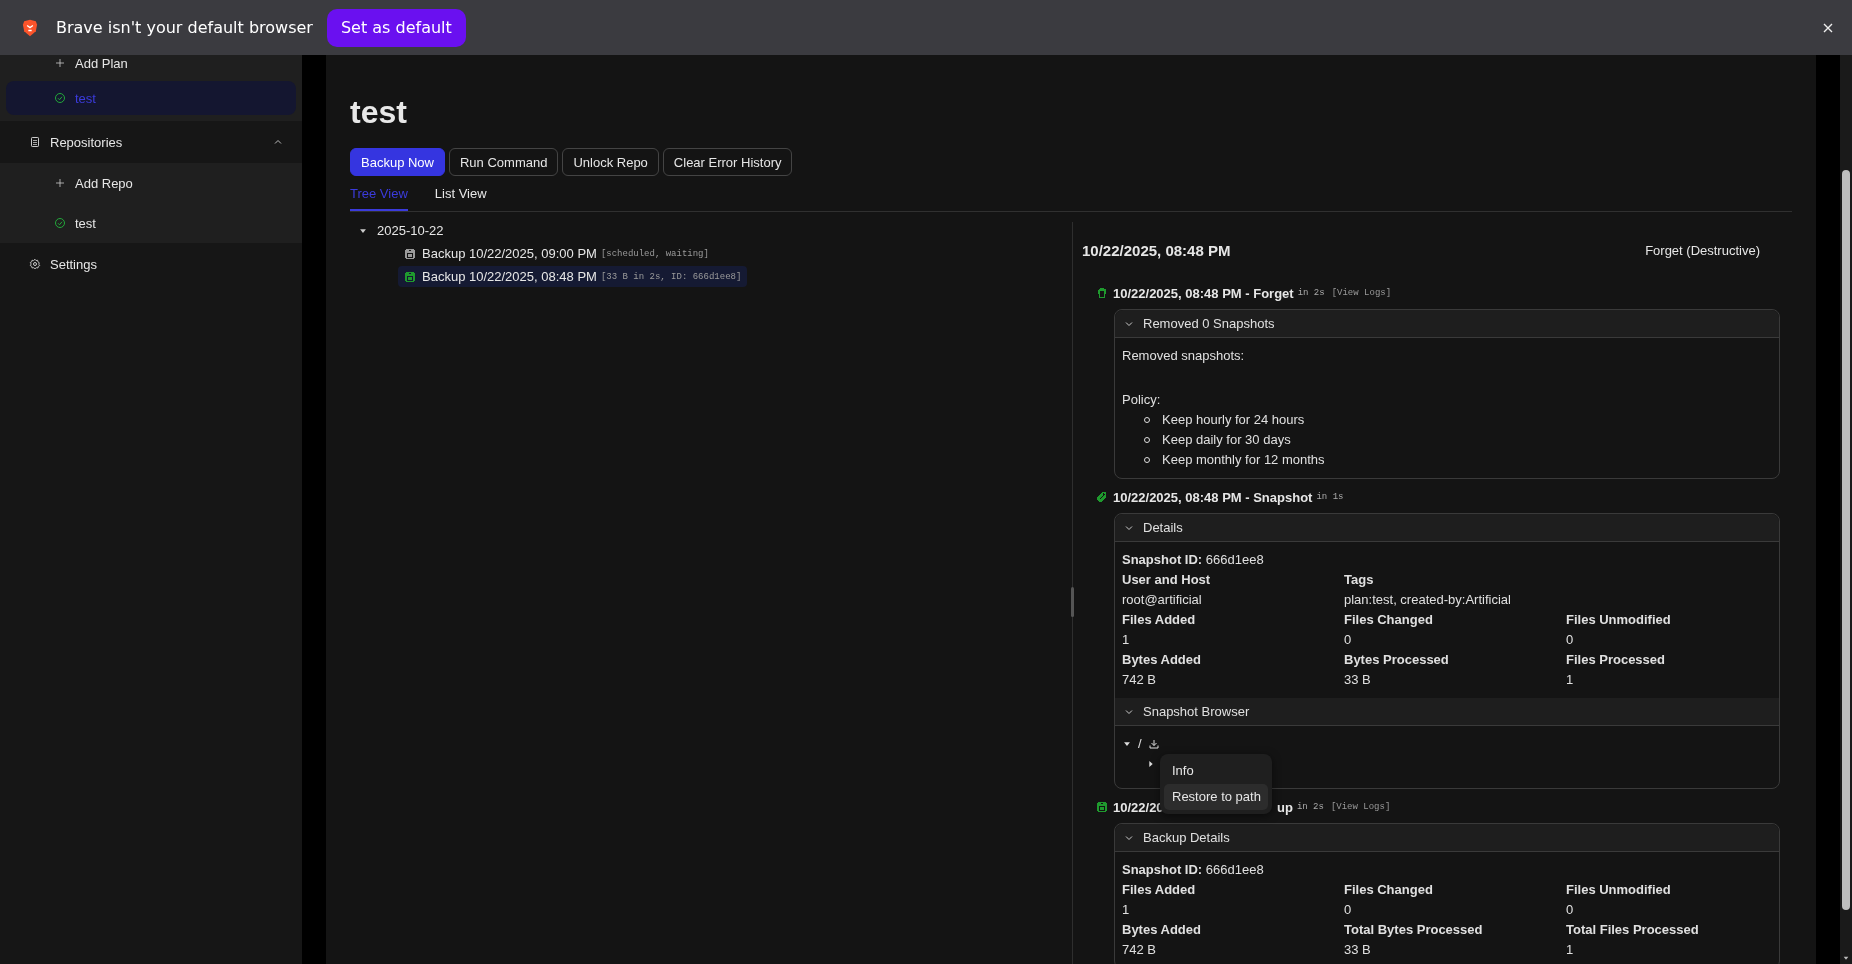  What do you see at coordinates (1153, 744) in the screenshot?
I see `download-icon` at bounding box center [1153, 744].